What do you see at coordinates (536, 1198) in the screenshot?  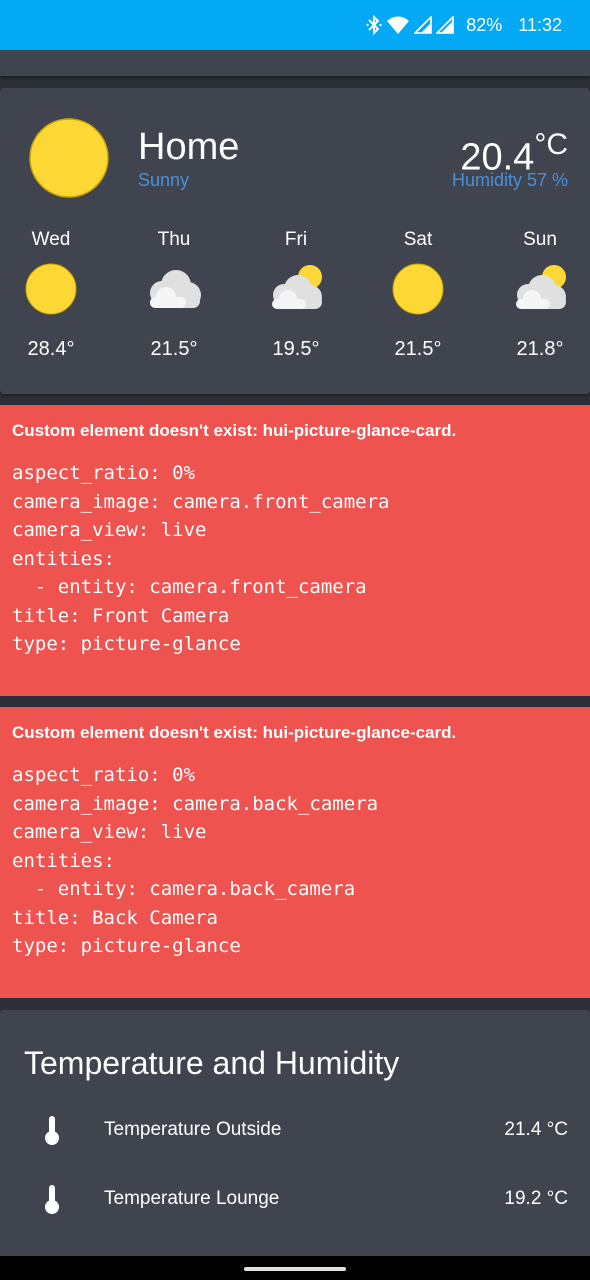 I see `entity-value: 19.2 °C` at bounding box center [536, 1198].